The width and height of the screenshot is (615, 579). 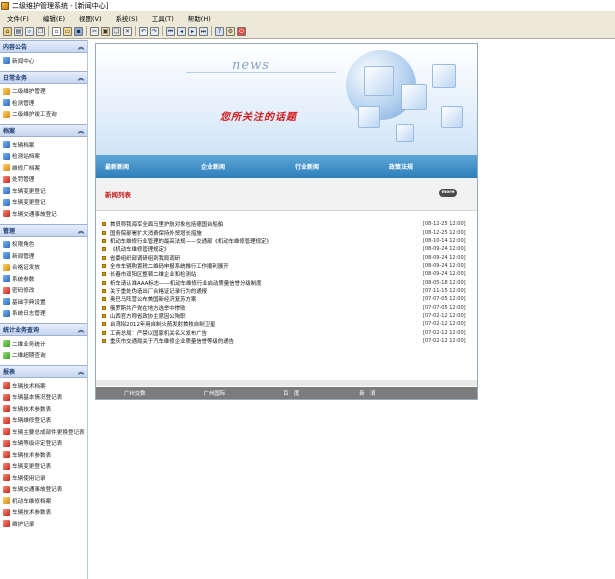 What do you see at coordinates (401, 166) in the screenshot?
I see `nav-policy: 政策法规` at bounding box center [401, 166].